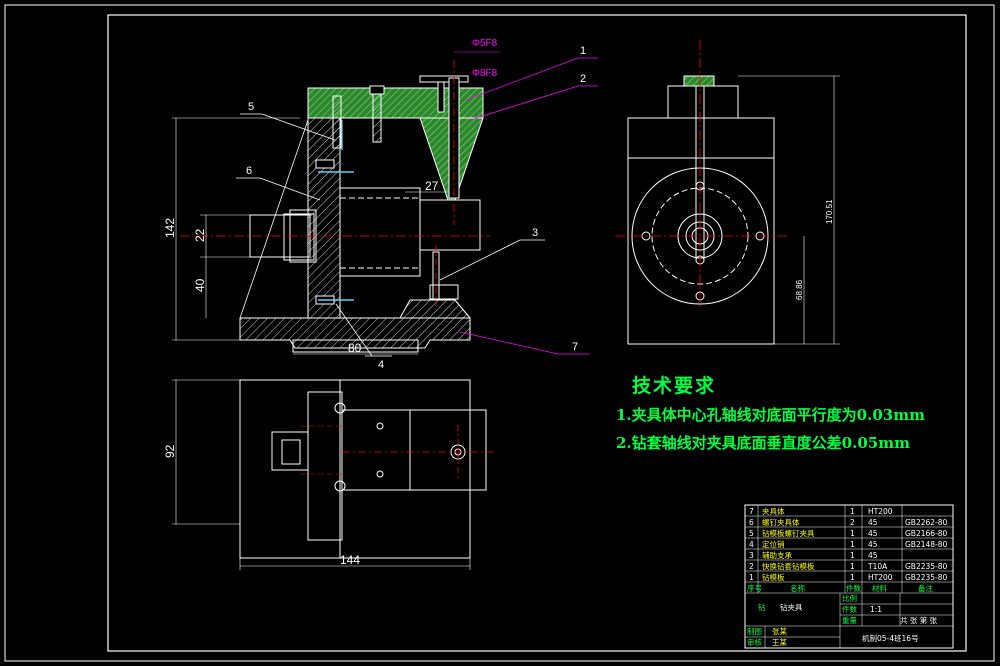 This screenshot has width=1000, height=666. What do you see at coordinates (777, 555) in the screenshot?
I see `bom-row5-name: 辅助支承` at bounding box center [777, 555].